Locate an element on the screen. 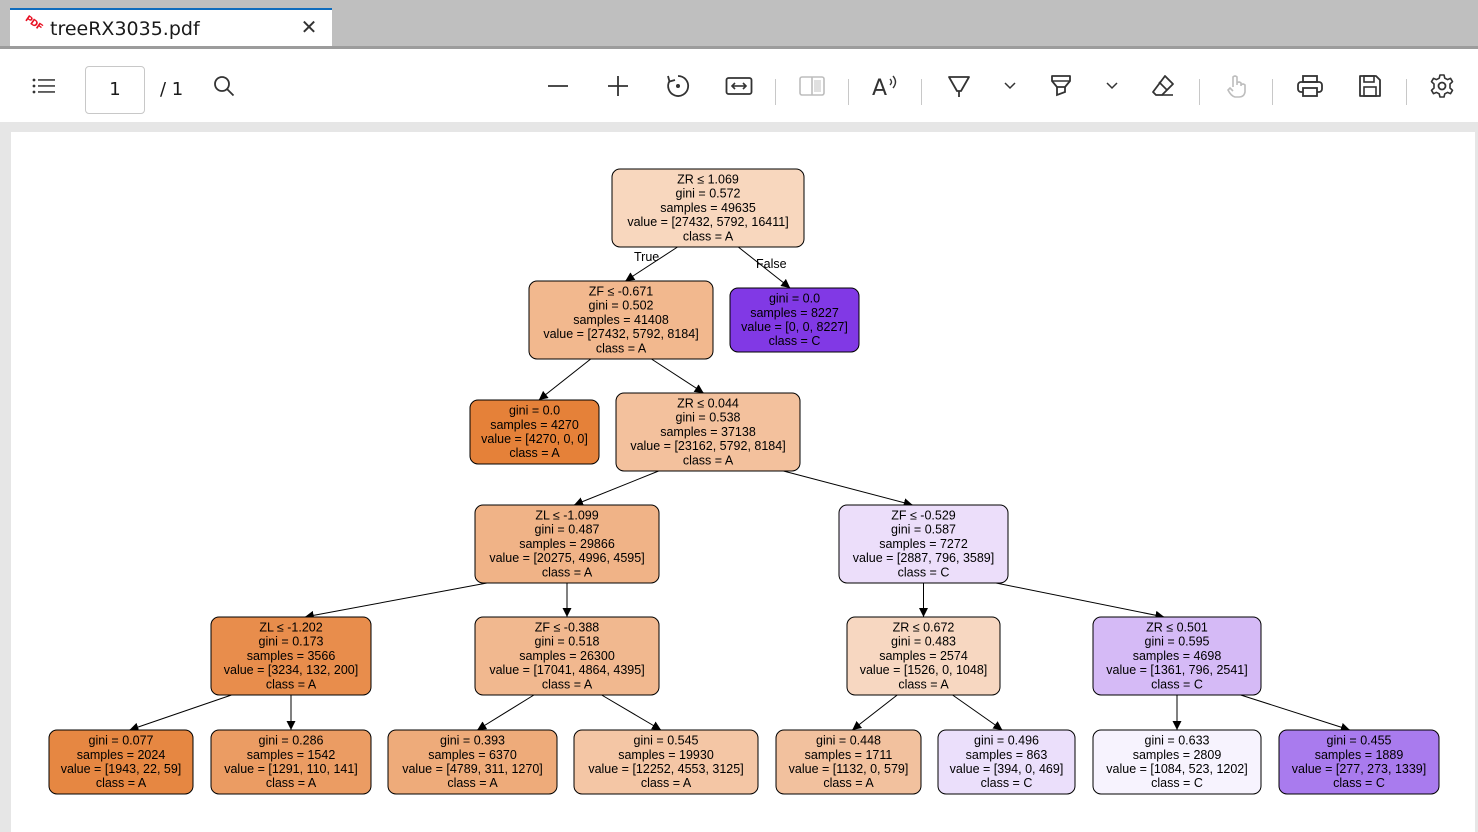  tree-node-line: value = [1132, 0, 579] is located at coordinates (849, 769).